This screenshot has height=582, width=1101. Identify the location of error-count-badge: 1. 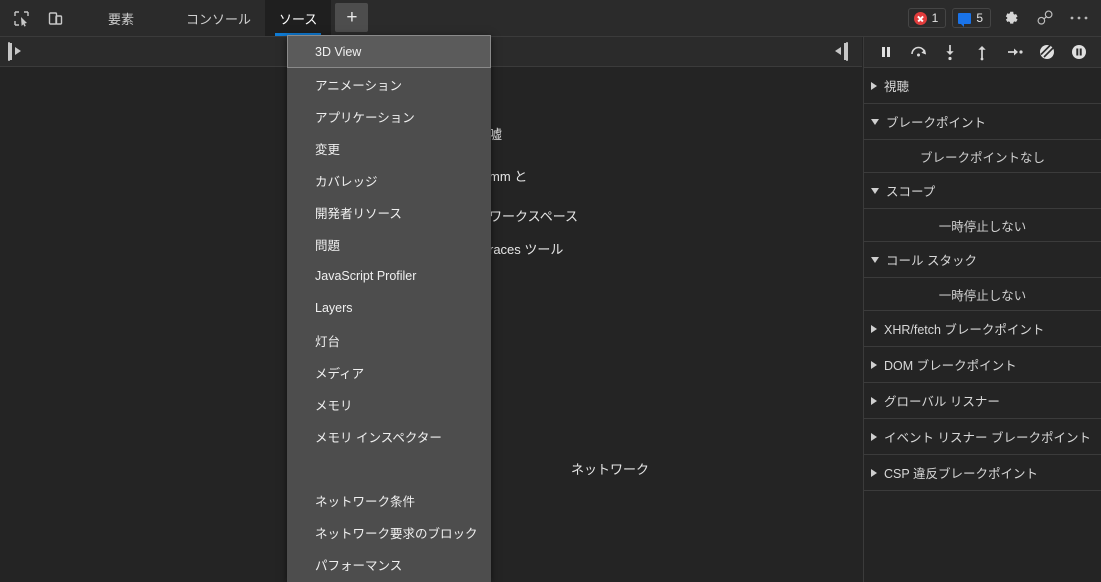
(927, 18).